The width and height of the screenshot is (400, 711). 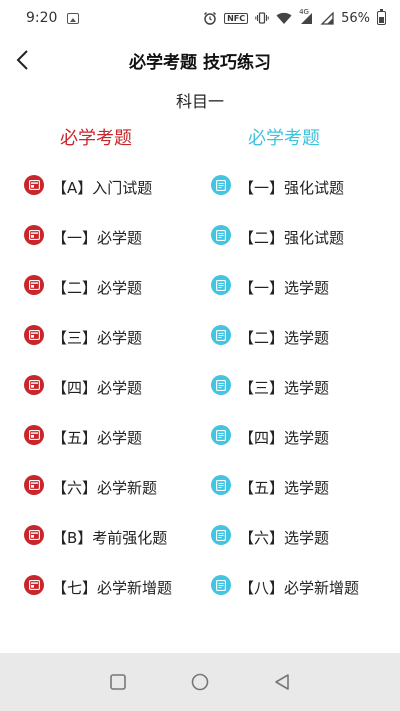 What do you see at coordinates (284, 138) in the screenshot?
I see `right-column-title: 必学考题` at bounding box center [284, 138].